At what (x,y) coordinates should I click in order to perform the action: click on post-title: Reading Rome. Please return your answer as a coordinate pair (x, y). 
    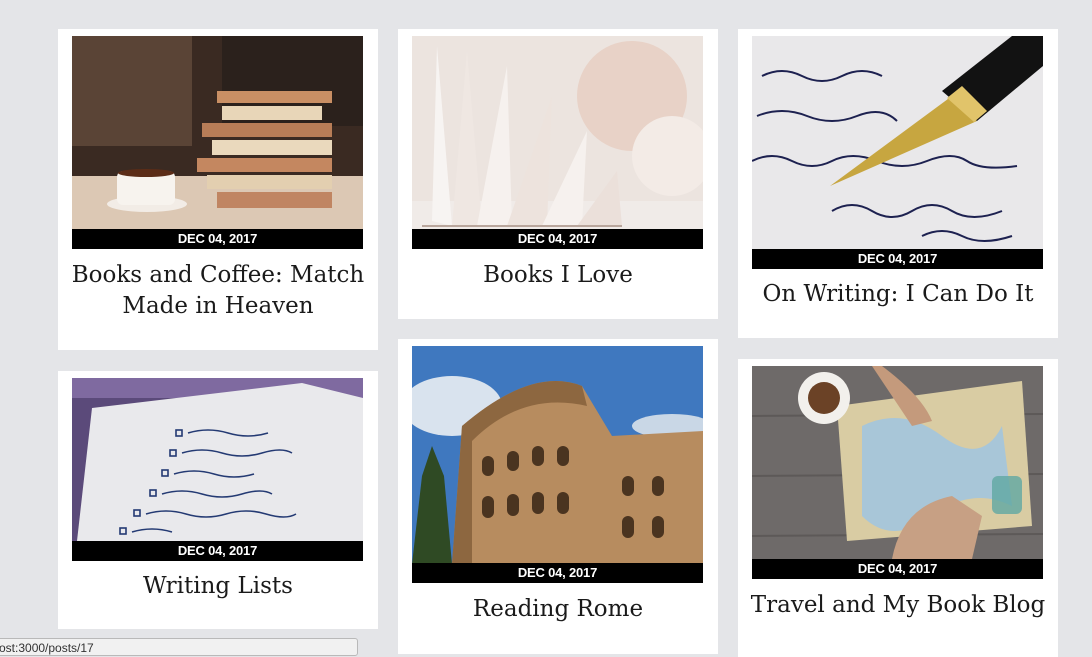
    Looking at the image, I should click on (558, 609).